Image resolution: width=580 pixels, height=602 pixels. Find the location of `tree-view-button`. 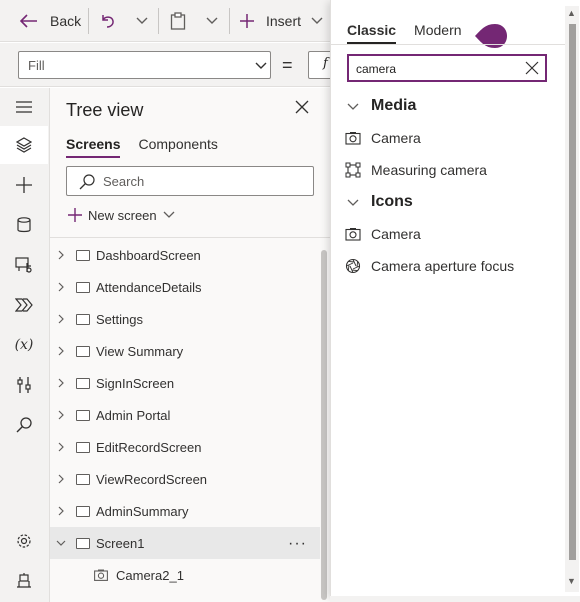

tree-view-button is located at coordinates (24, 145).